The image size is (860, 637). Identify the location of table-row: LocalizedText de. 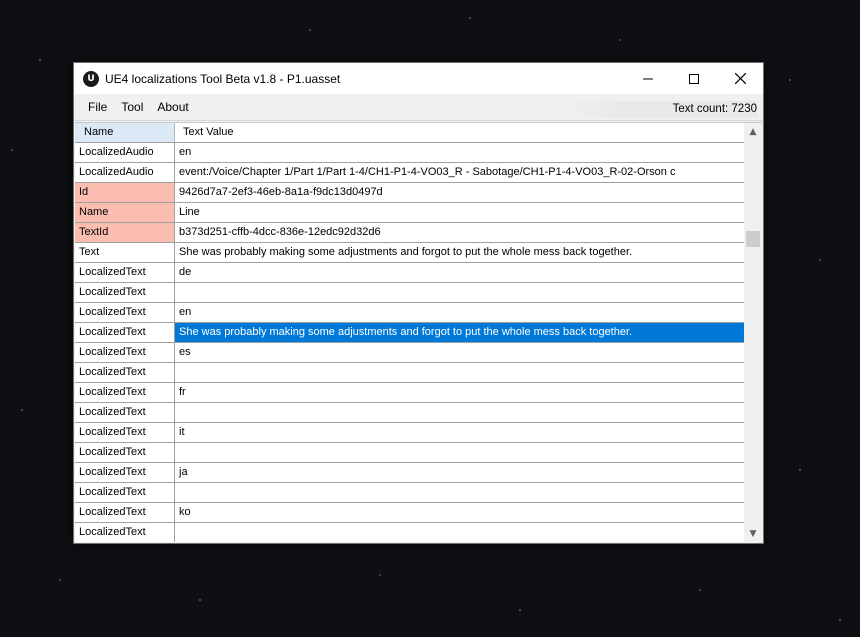
(410, 273).